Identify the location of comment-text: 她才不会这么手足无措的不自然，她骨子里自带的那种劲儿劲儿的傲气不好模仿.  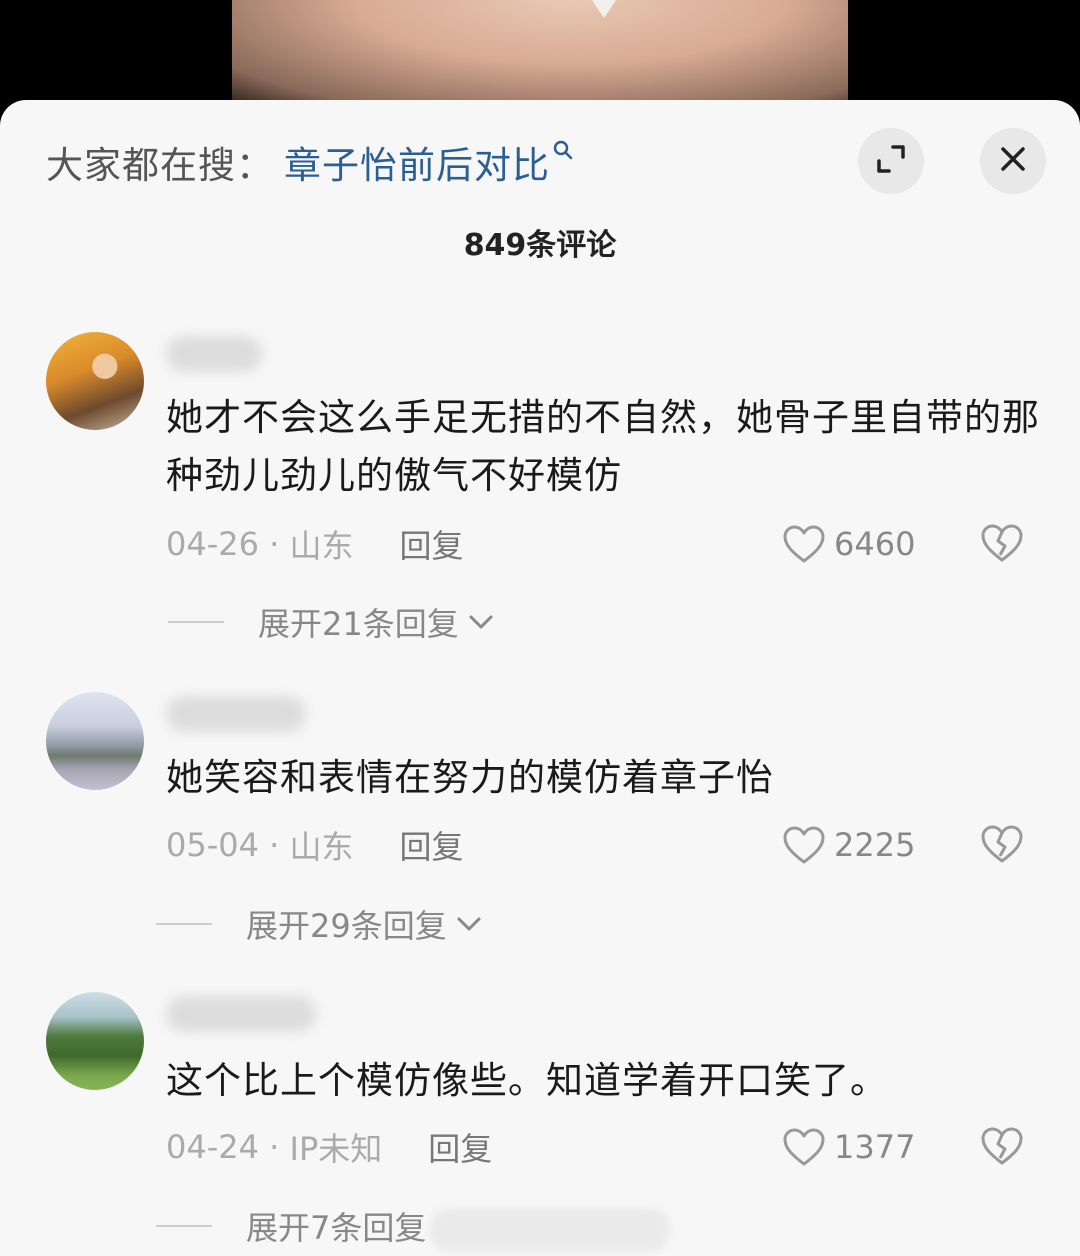
(603, 446).